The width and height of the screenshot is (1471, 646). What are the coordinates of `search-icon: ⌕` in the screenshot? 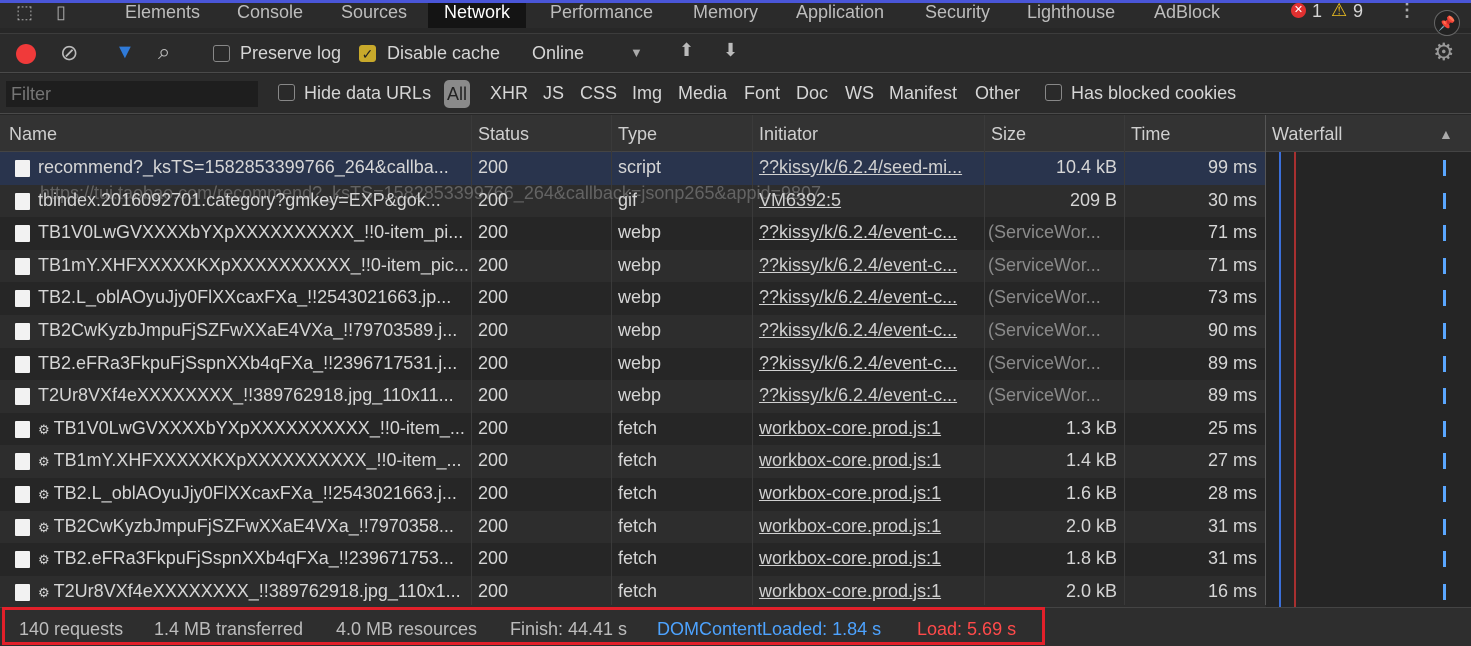 It's located at (164, 52).